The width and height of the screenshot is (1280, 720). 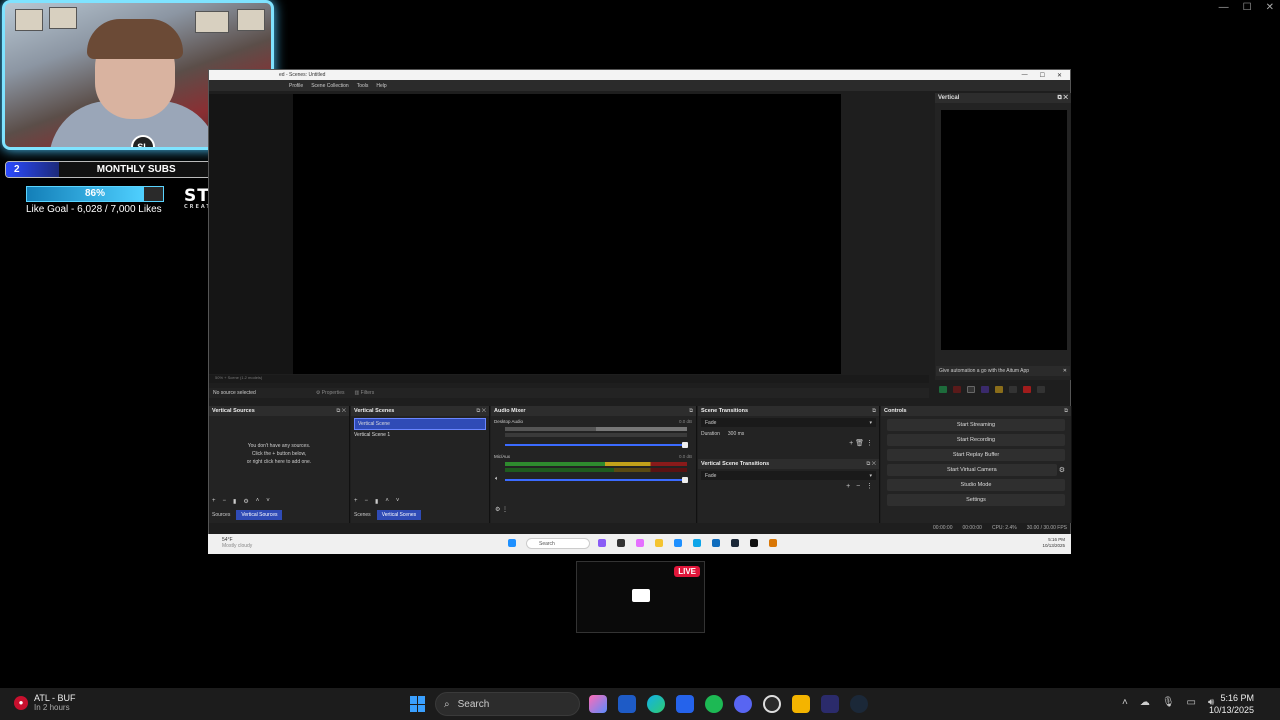 What do you see at coordinates (640, 597) in the screenshot?
I see `live-preview-thumbnail: LIVE` at bounding box center [640, 597].